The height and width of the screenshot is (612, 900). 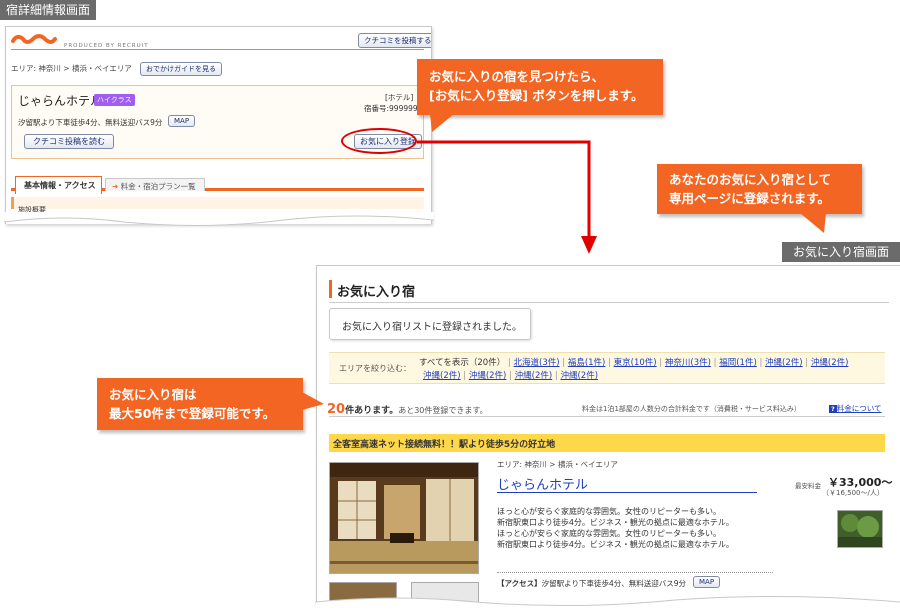 I want to click on page-title: お気に入り宿, so click(x=376, y=292).